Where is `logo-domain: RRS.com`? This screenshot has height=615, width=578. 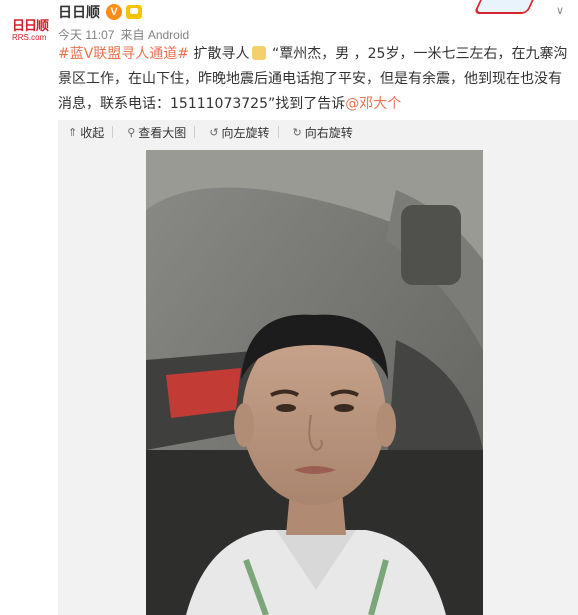
logo-domain: RRS.com is located at coordinates (29, 37).